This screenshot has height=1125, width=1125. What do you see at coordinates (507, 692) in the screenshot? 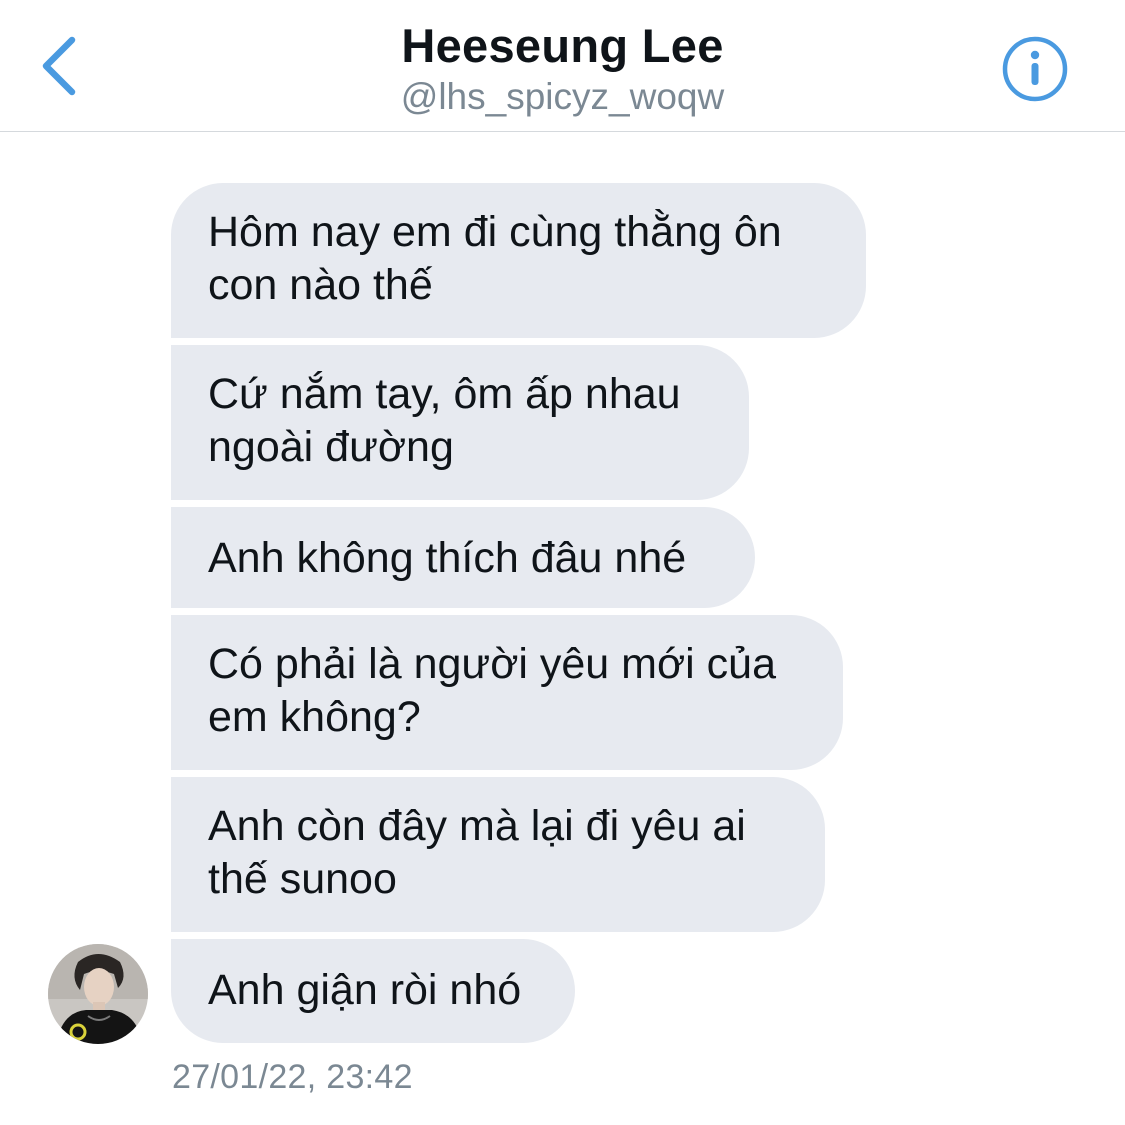
I see `message-bubble: Có phải là người yêu mới của em không?` at bounding box center [507, 692].